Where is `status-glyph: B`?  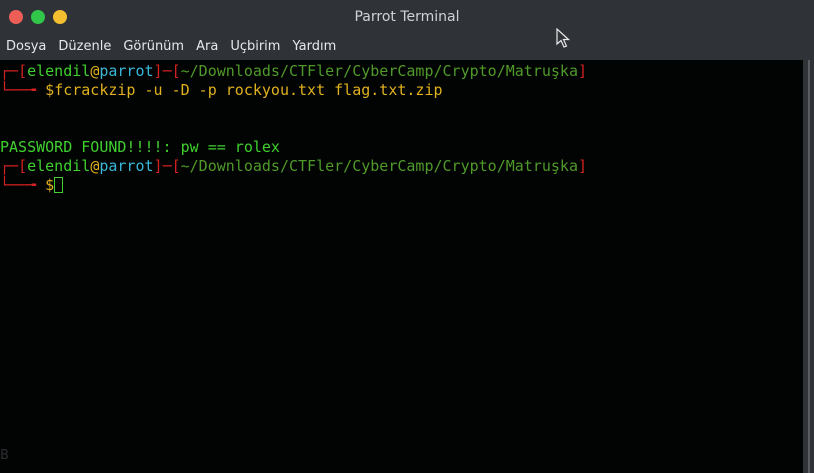 status-glyph: B is located at coordinates (4, 455).